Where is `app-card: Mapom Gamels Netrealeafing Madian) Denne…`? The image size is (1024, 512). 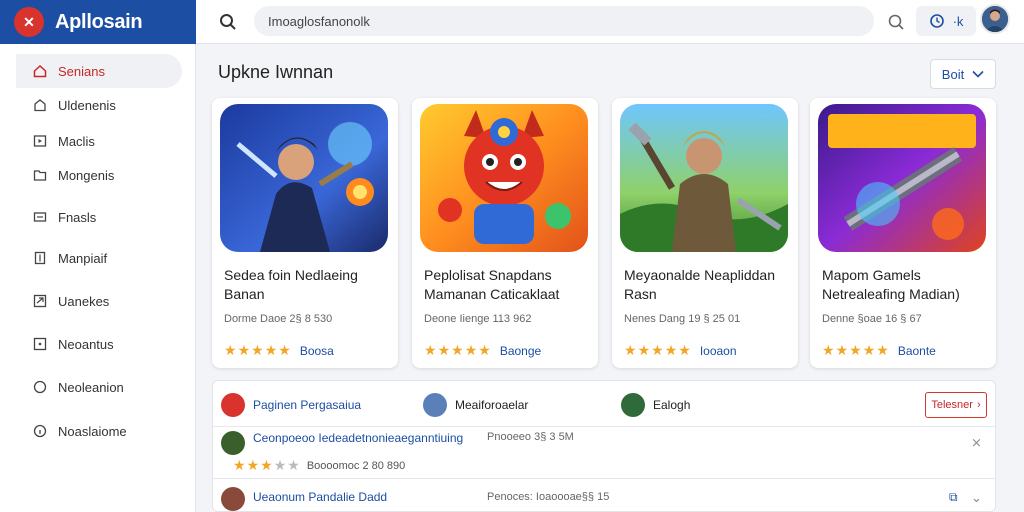
app-card: Mapom Gamels Netrealeafing Madian) Denne… is located at coordinates (903, 233).